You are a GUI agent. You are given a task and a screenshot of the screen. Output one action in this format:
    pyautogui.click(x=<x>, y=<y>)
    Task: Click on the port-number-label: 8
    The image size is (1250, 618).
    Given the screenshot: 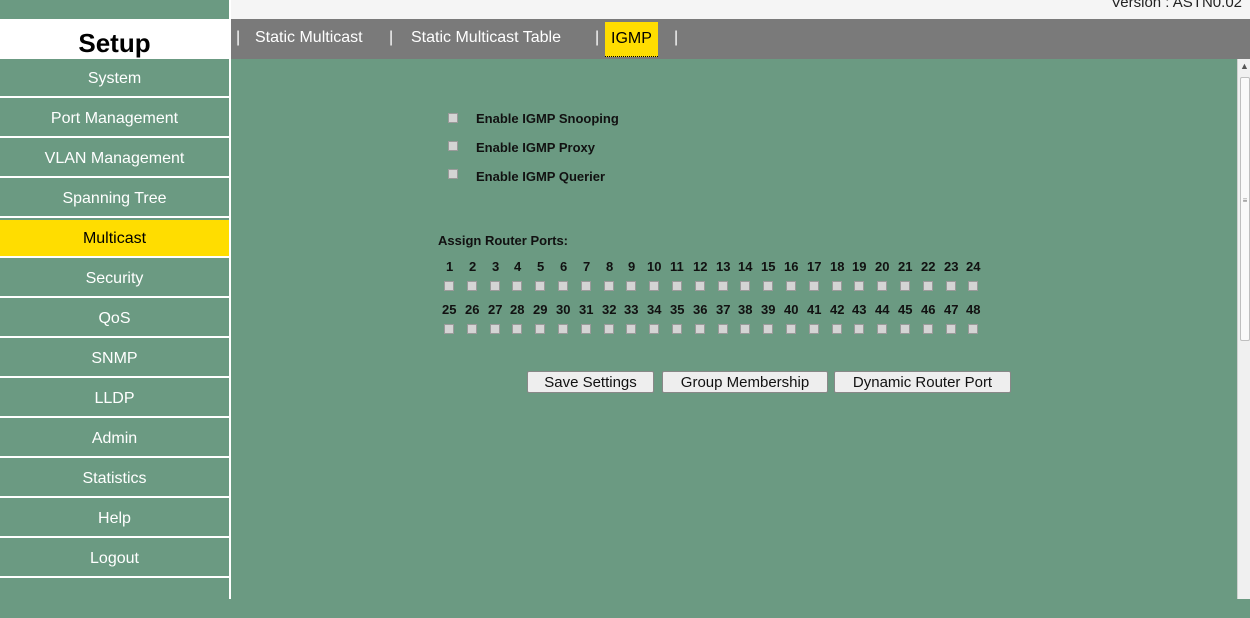 What is the action you would take?
    pyautogui.click(x=610, y=266)
    